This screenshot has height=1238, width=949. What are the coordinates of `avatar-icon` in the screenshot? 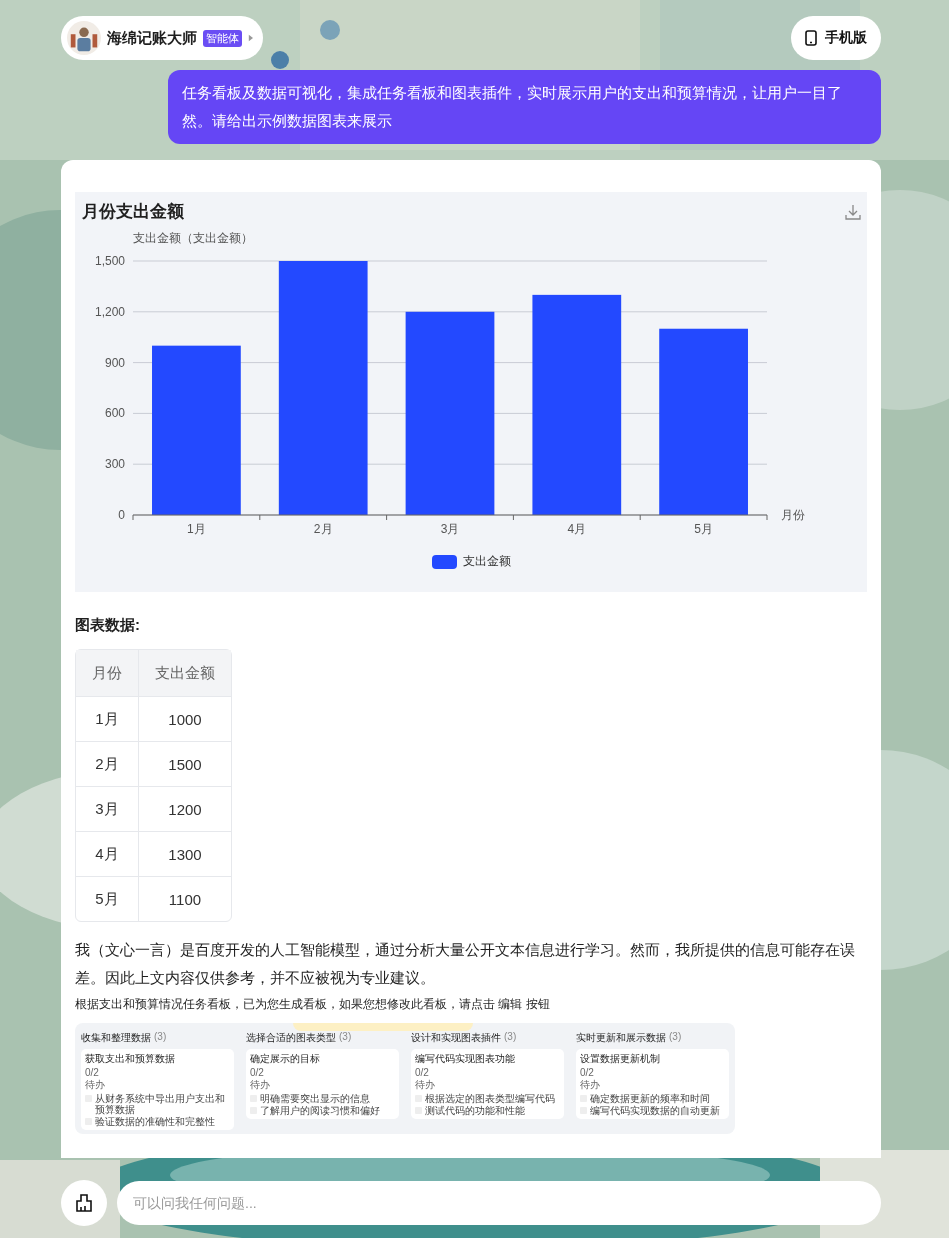 It's located at (84, 38).